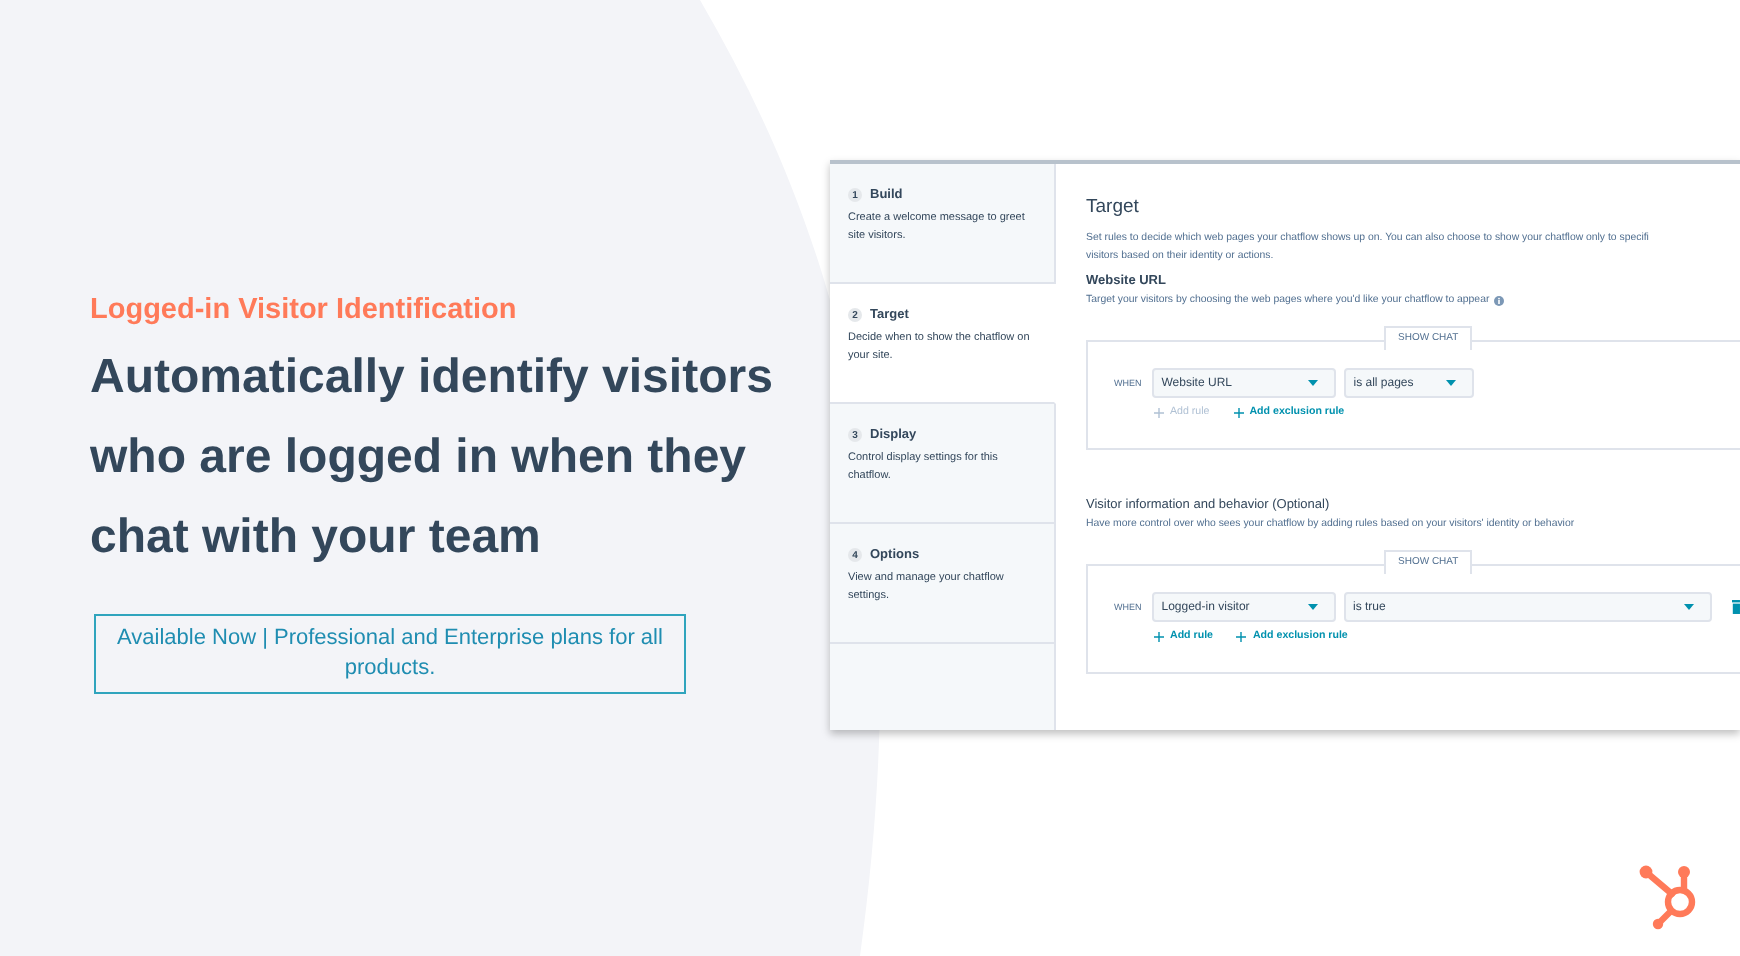 The width and height of the screenshot is (1740, 956). I want to click on info-icon, so click(1498, 300).